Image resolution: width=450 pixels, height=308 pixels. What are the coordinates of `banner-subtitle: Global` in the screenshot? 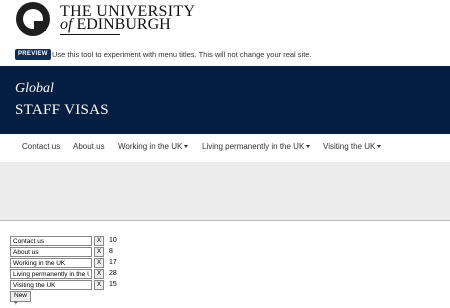 It's located at (34, 89).